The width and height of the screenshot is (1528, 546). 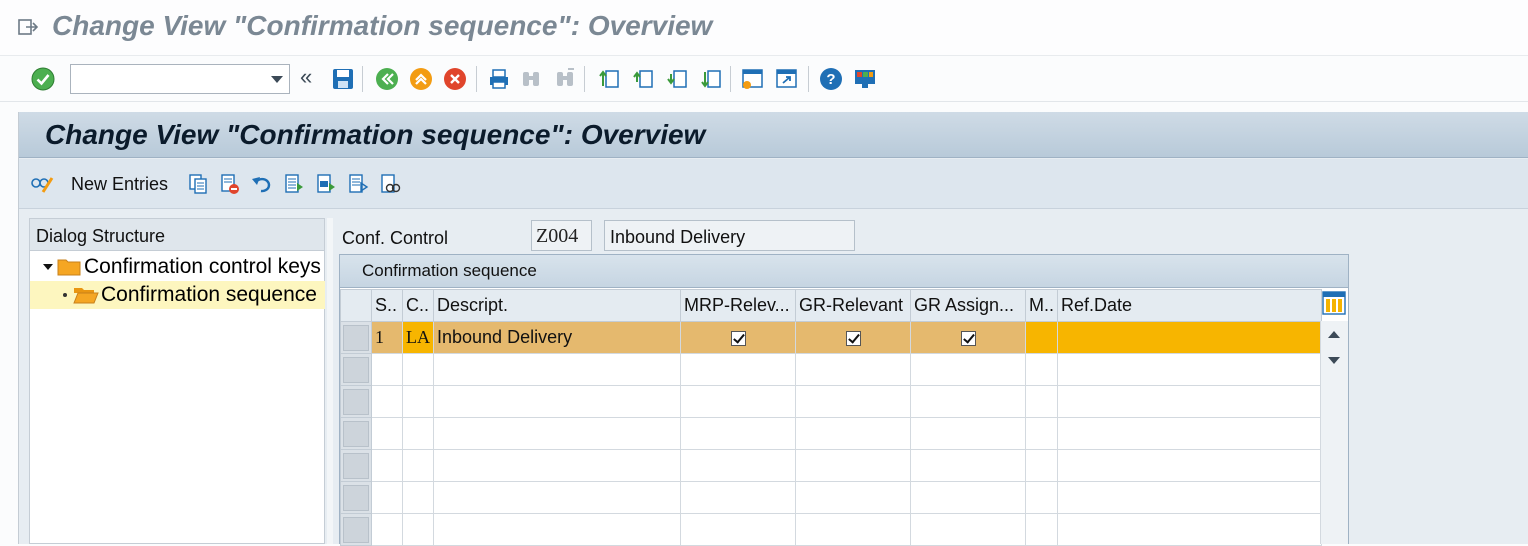 What do you see at coordinates (738, 338) in the screenshot?
I see `mrp-relevant-checkbox` at bounding box center [738, 338].